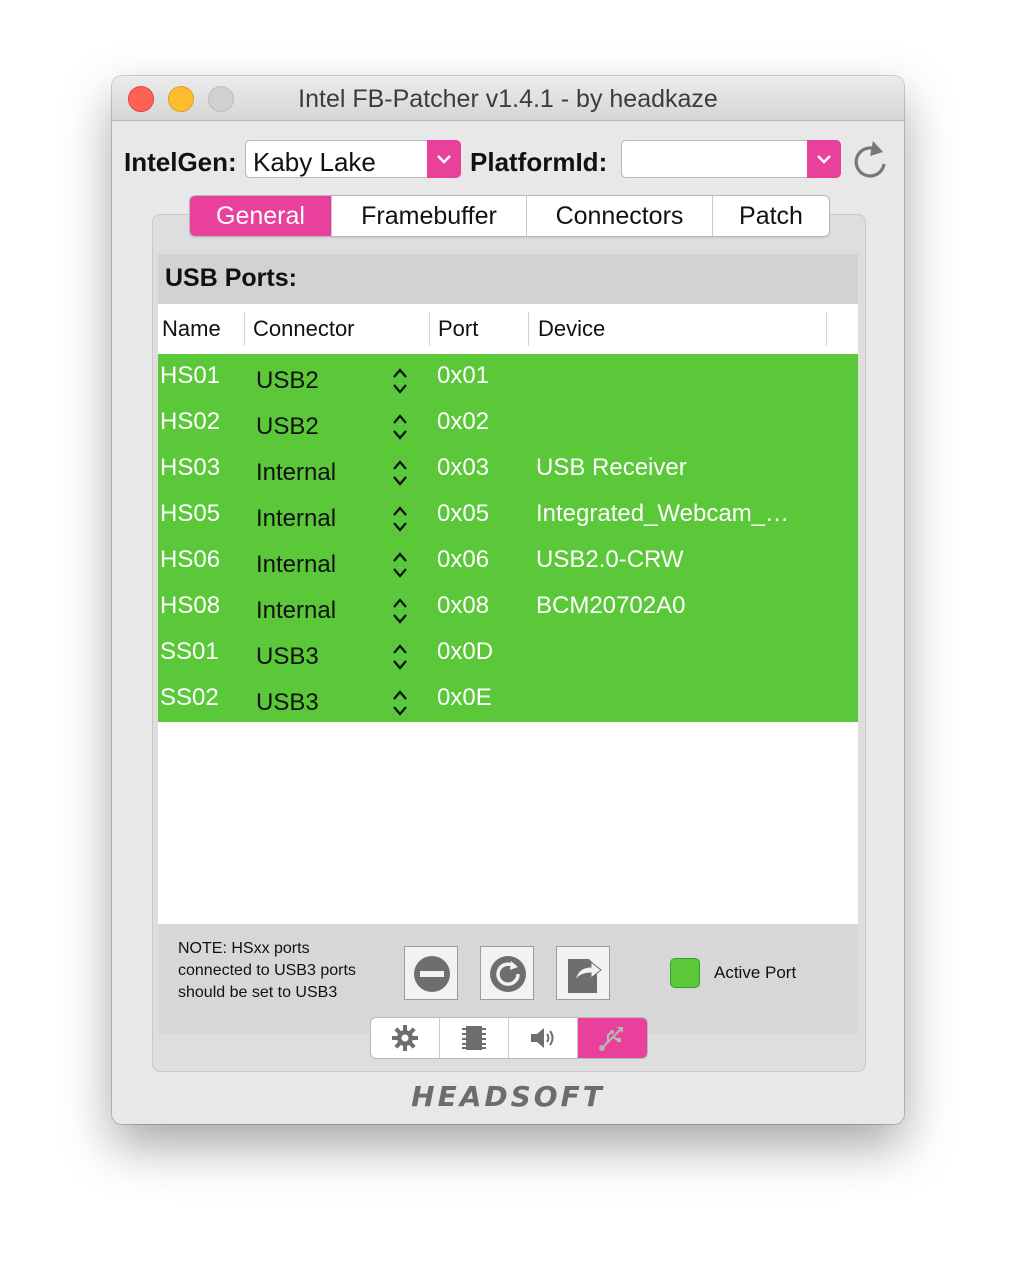 The image size is (1016, 1272). I want to click on table-row: HS01 USB2 0x01, so click(508, 377).